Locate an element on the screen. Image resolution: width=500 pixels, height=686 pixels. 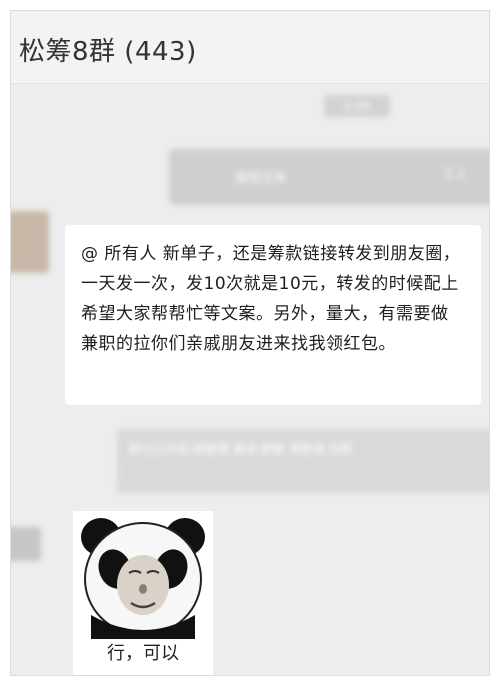
sent-message-bubble: 复制文本 2.1 is located at coordinates (329, 177).